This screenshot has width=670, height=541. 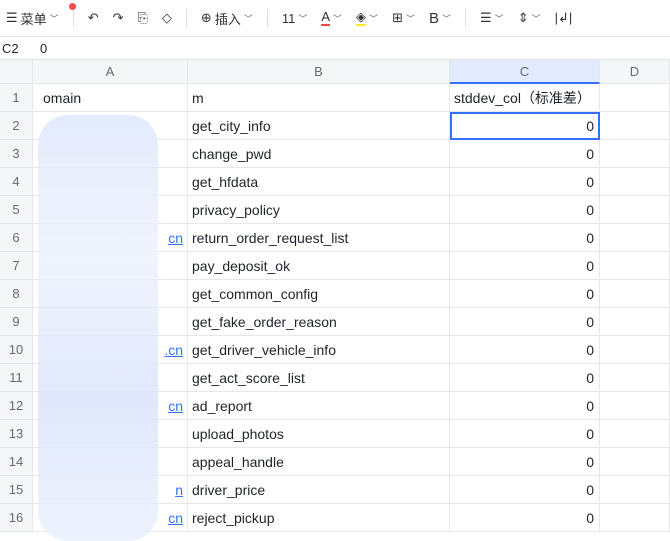 I want to click on plus-circle-icon: ⊕, so click(x=206, y=17).